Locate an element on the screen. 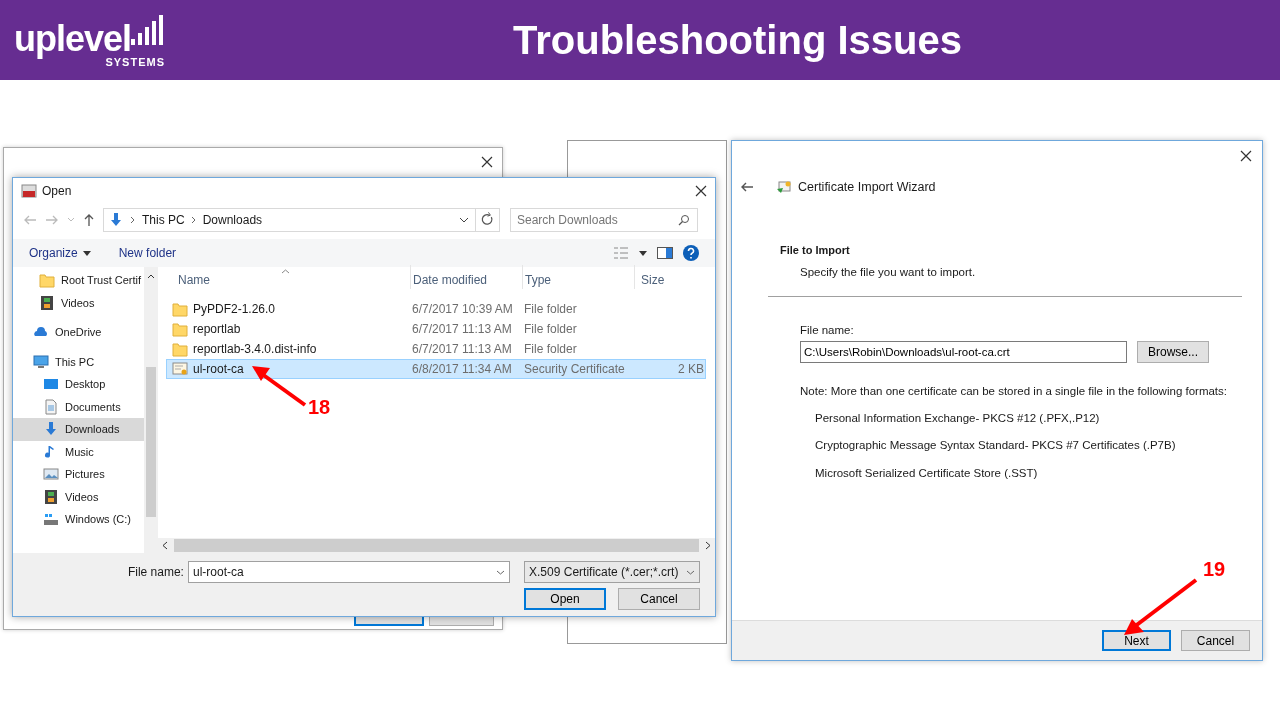 This screenshot has height=720, width=1280. section-subheading: Specify the file you want to import. is located at coordinates (888, 273).